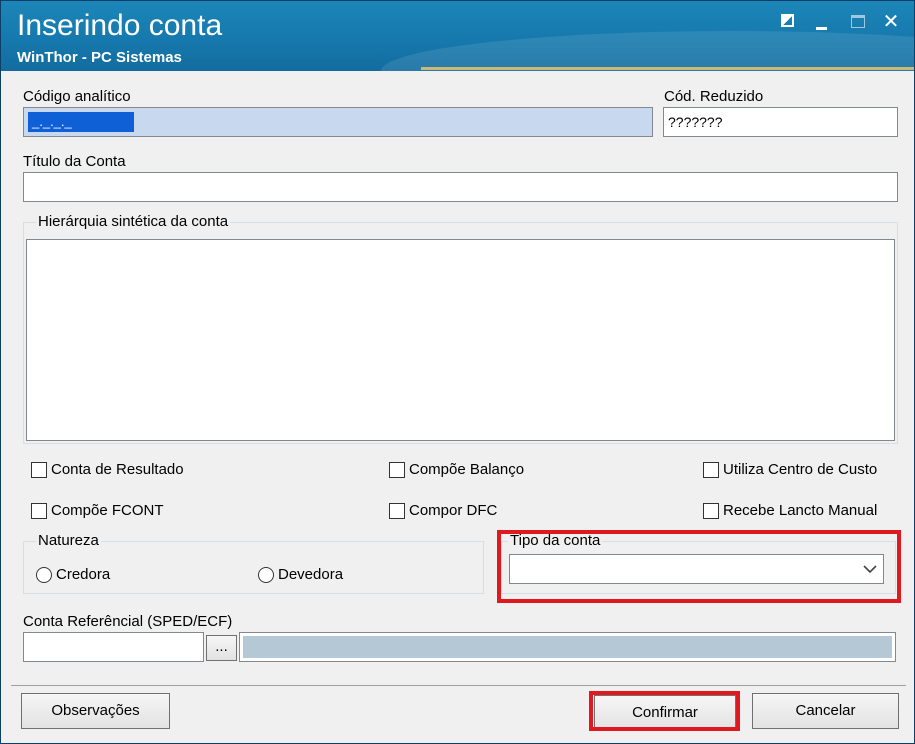 Image resolution: width=915 pixels, height=744 pixels. Describe the element at coordinates (311, 574) in the screenshot. I see `devedora-label: Devedora` at that location.